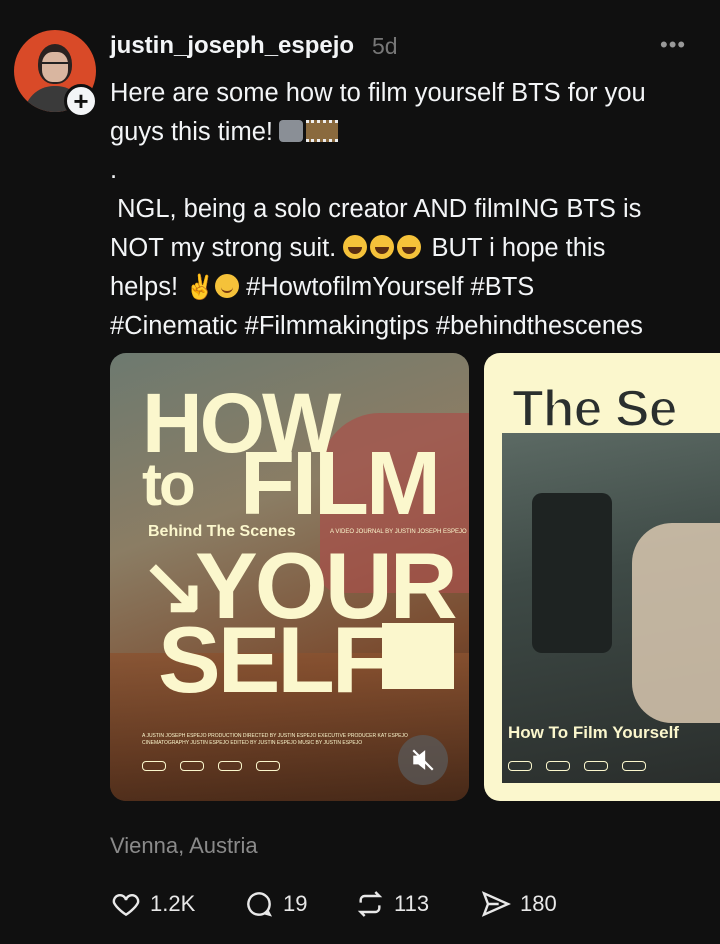  I want to click on camera-emoji-icon, so click(290, 130).